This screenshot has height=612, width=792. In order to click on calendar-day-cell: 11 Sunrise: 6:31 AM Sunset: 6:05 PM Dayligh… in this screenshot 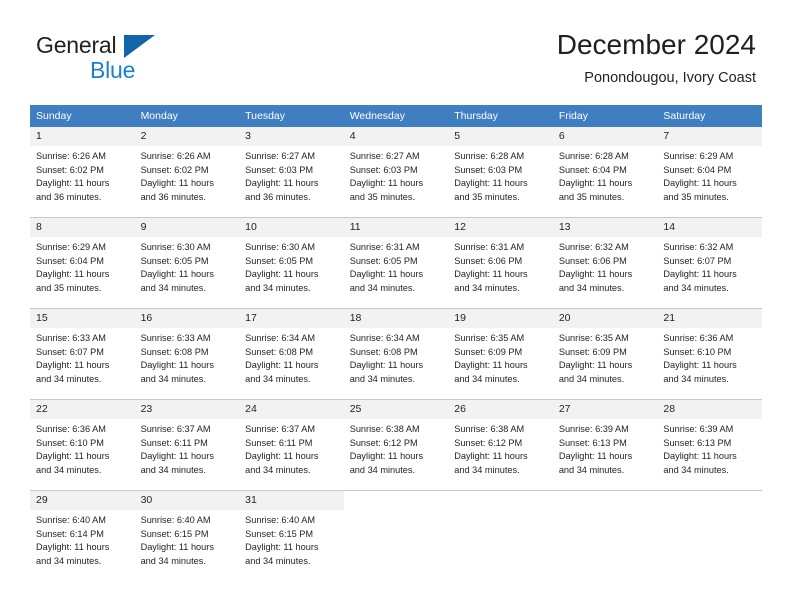, I will do `click(396, 257)`.